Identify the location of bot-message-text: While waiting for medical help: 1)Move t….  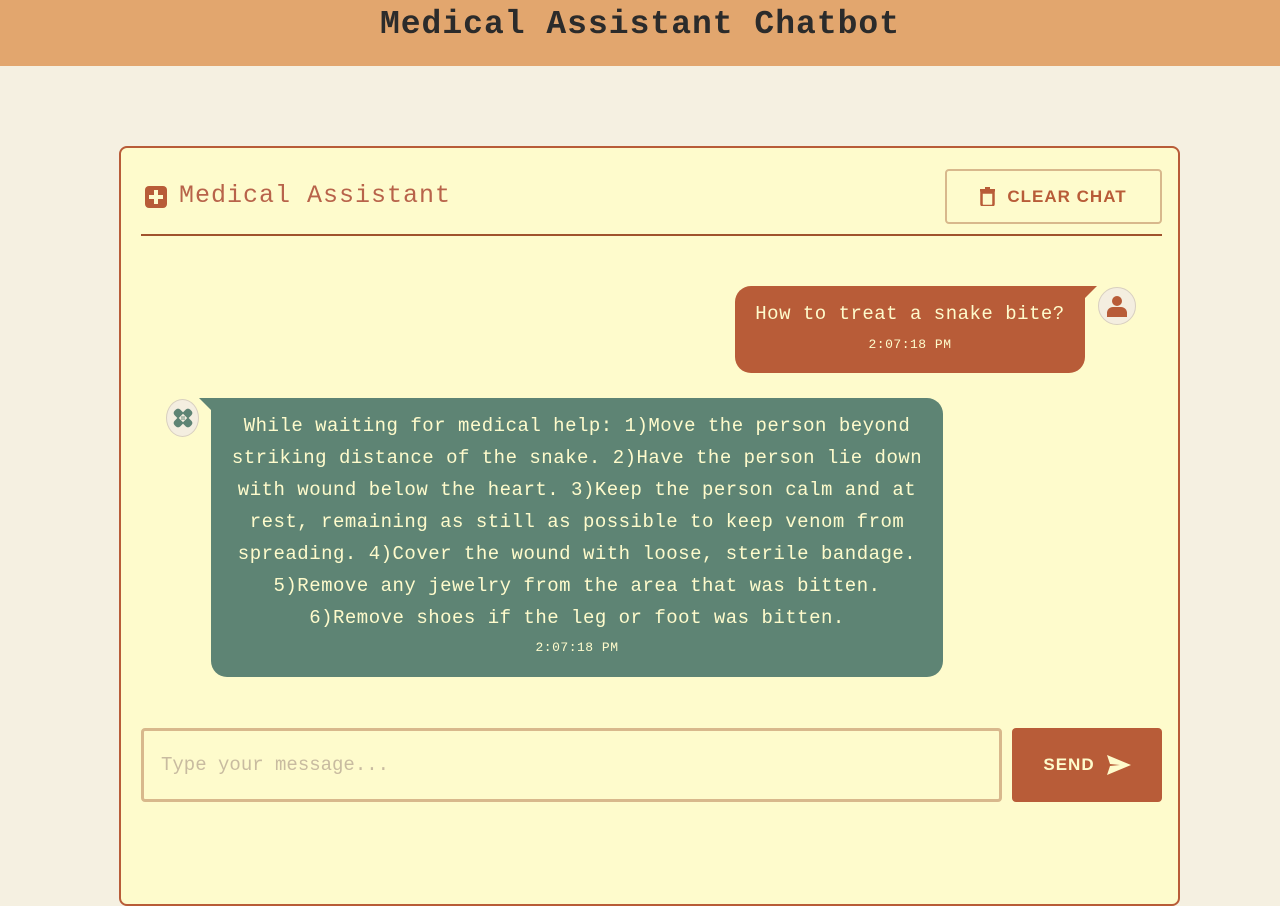
(577, 522).